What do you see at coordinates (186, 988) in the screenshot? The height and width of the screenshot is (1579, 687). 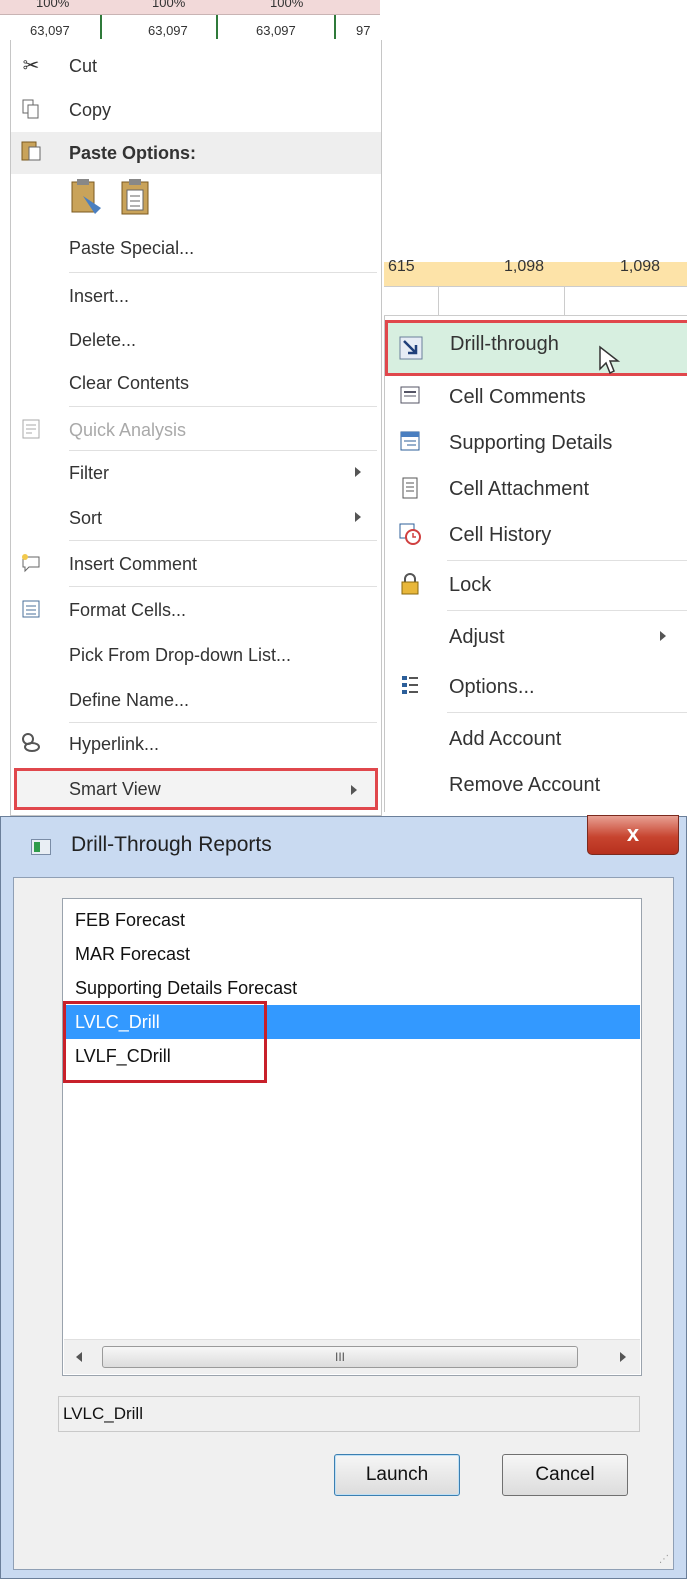 I see `list-item-report: Supporting Details Forecast` at bounding box center [186, 988].